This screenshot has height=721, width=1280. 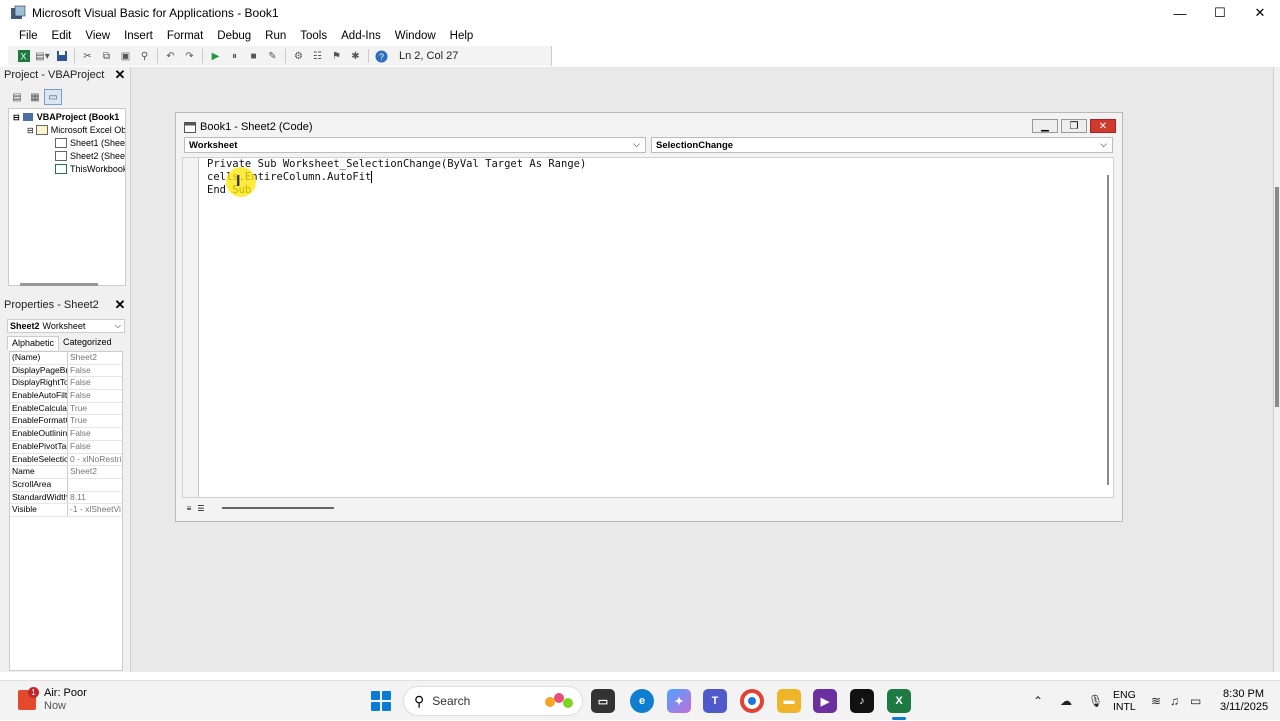 I want to click on find-icon: ⚲, so click(x=144, y=56).